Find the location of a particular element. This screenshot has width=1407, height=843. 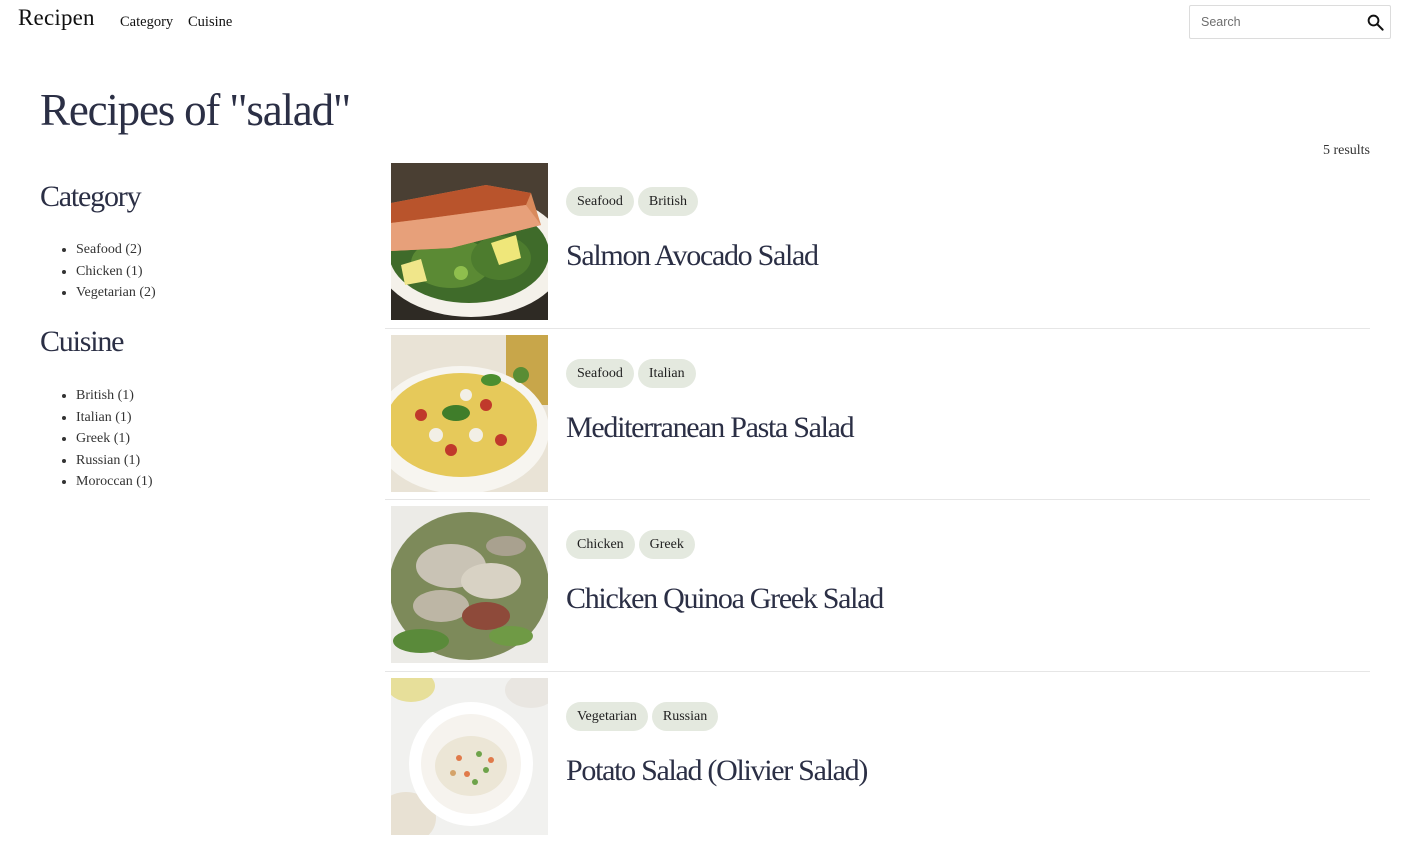

recipe-title: Mediterranean Pasta Salad is located at coordinates (709, 428).